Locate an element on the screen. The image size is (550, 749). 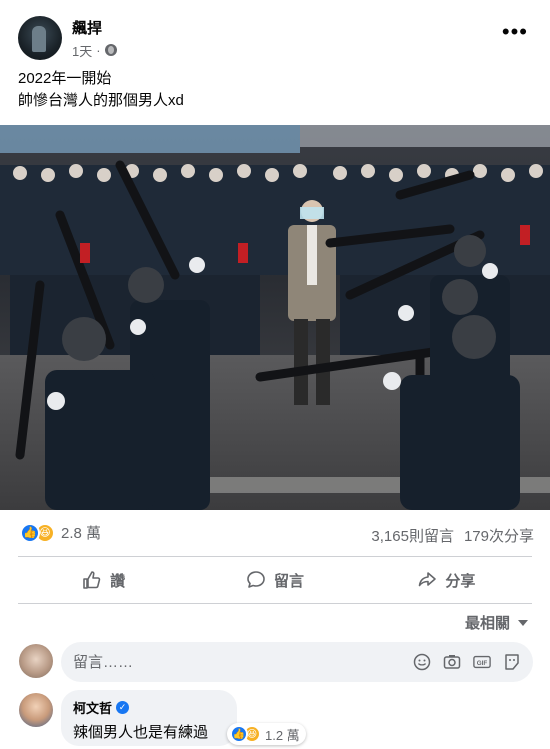
verified-badge-icon: ✓ is located at coordinates (123, 707).